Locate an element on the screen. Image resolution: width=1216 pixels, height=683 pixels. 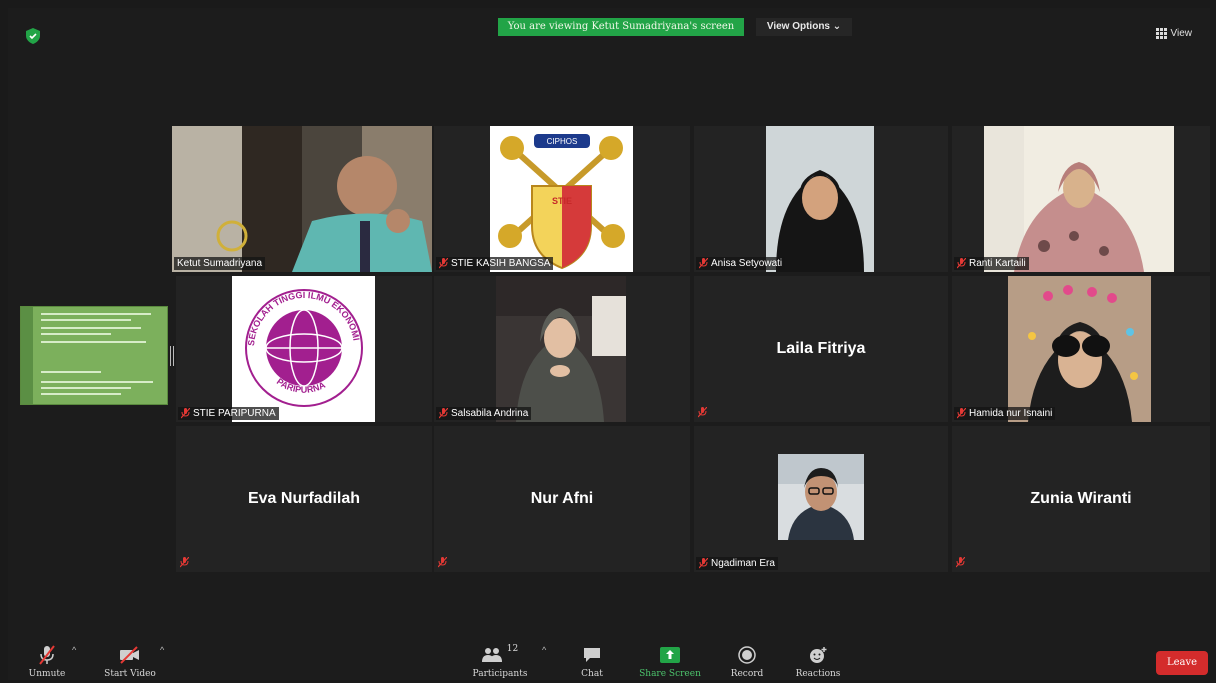
participant-tile-hamida: Hamida nur Isnaini is located at coordinates (1081, 349).